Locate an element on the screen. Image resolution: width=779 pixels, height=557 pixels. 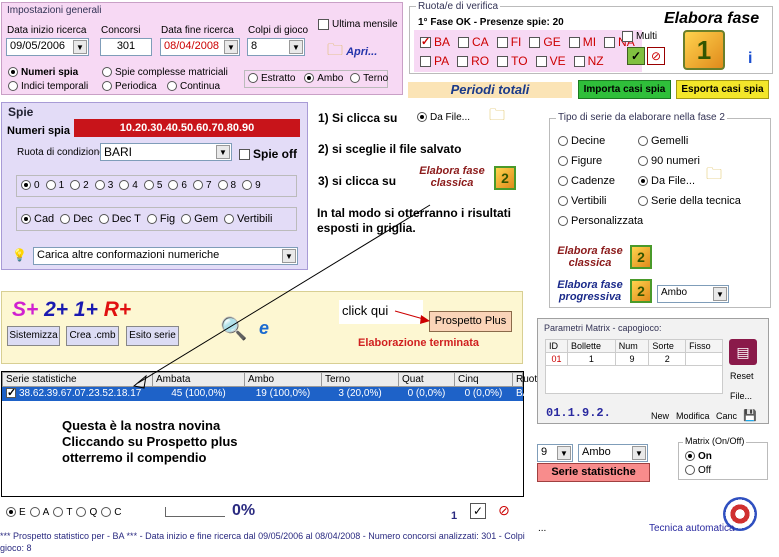
annotation-arrows is located at coordinates (281, 296).